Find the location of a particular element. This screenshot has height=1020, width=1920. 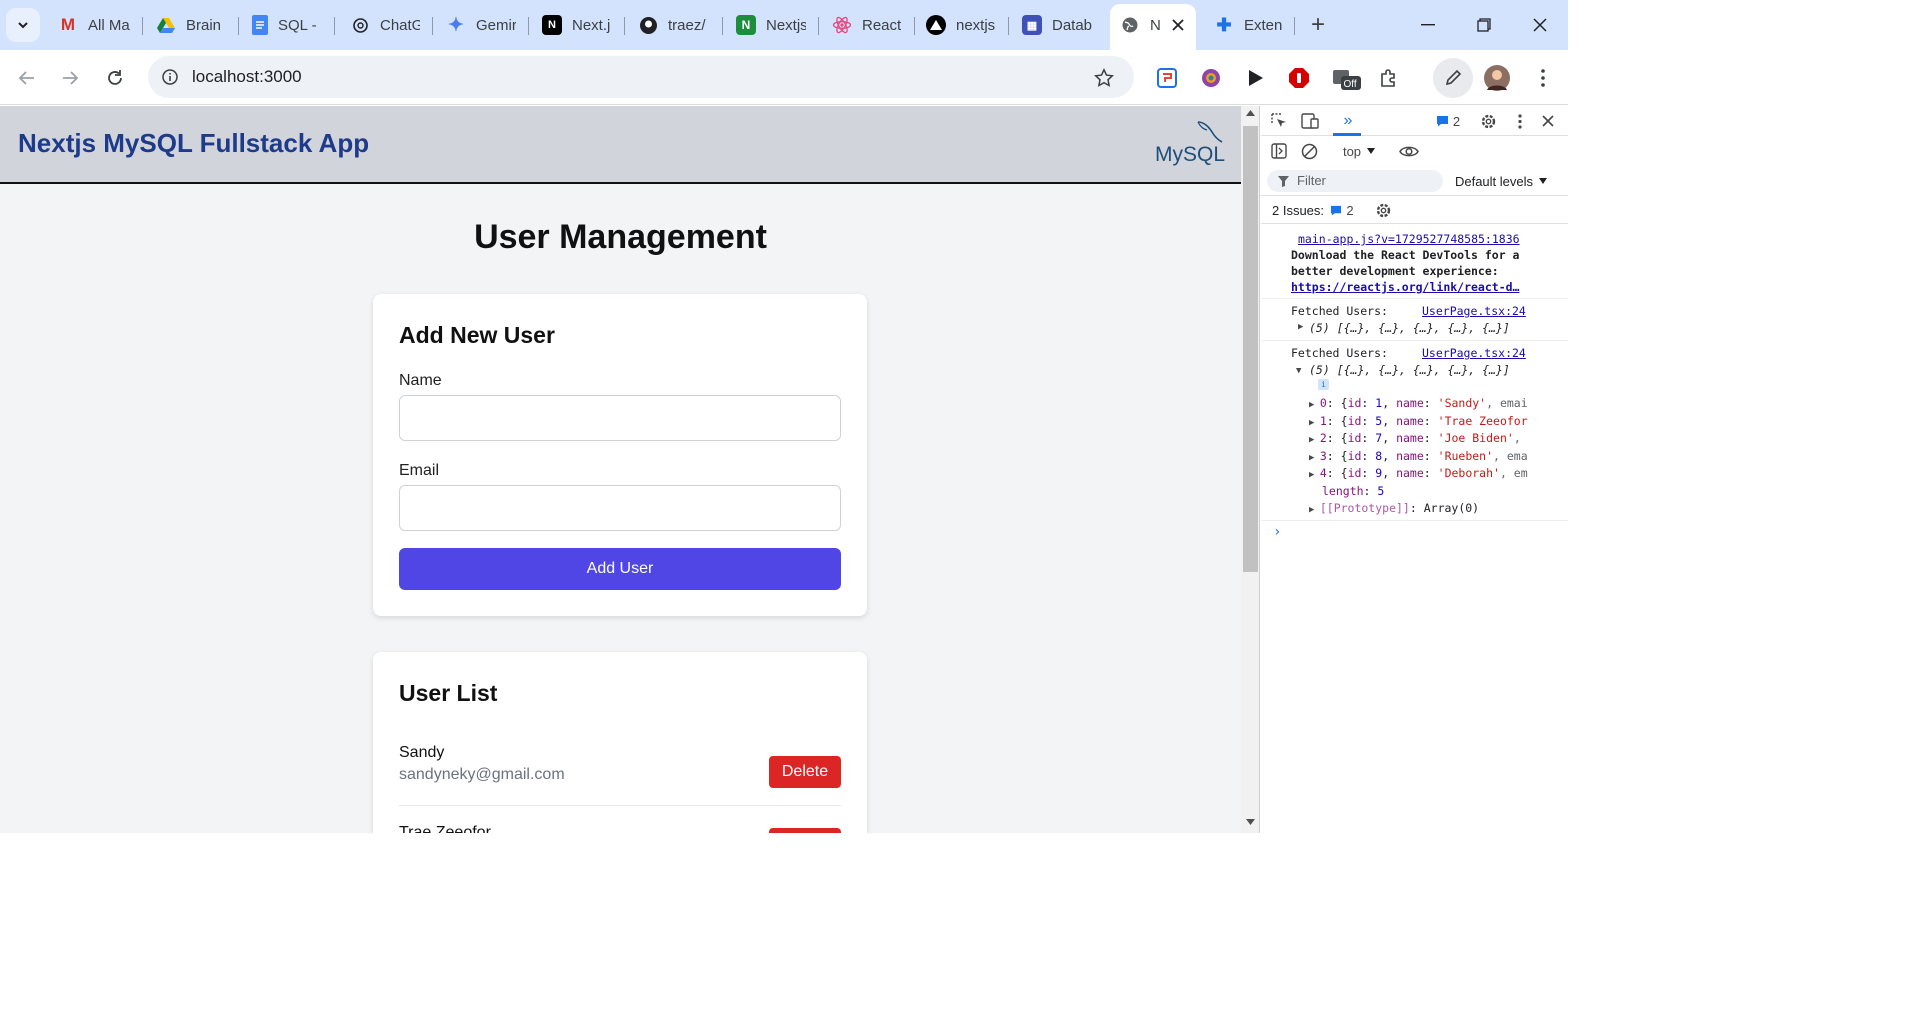

tab-database: ▦ Datab is located at coordinates (1057, 25).